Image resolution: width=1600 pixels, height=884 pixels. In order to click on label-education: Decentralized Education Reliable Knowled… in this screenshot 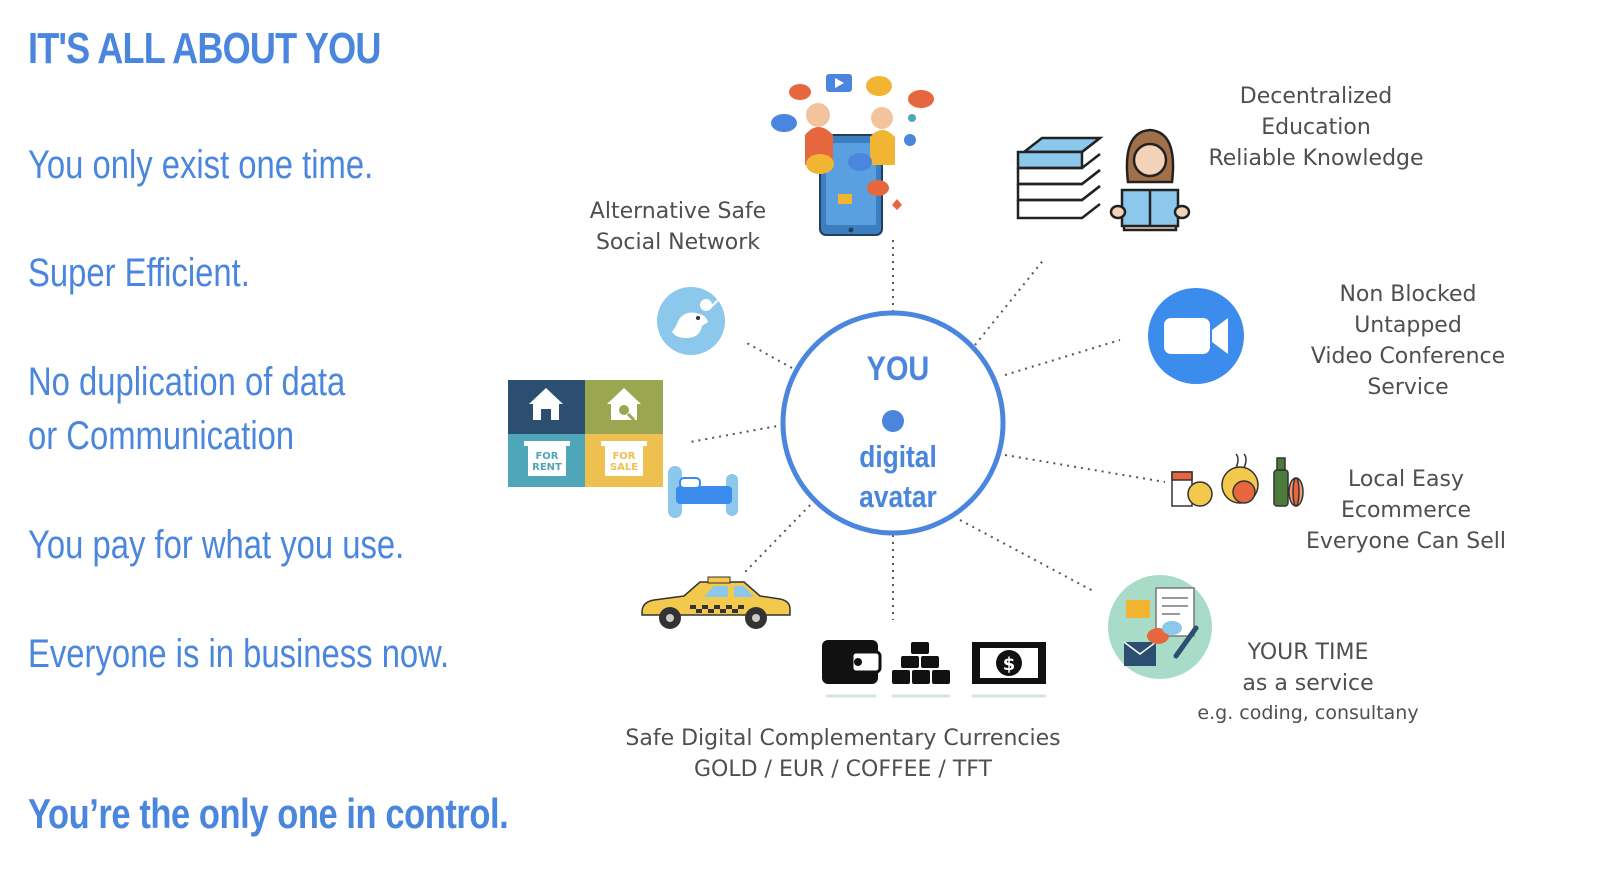, I will do `click(1316, 127)`.